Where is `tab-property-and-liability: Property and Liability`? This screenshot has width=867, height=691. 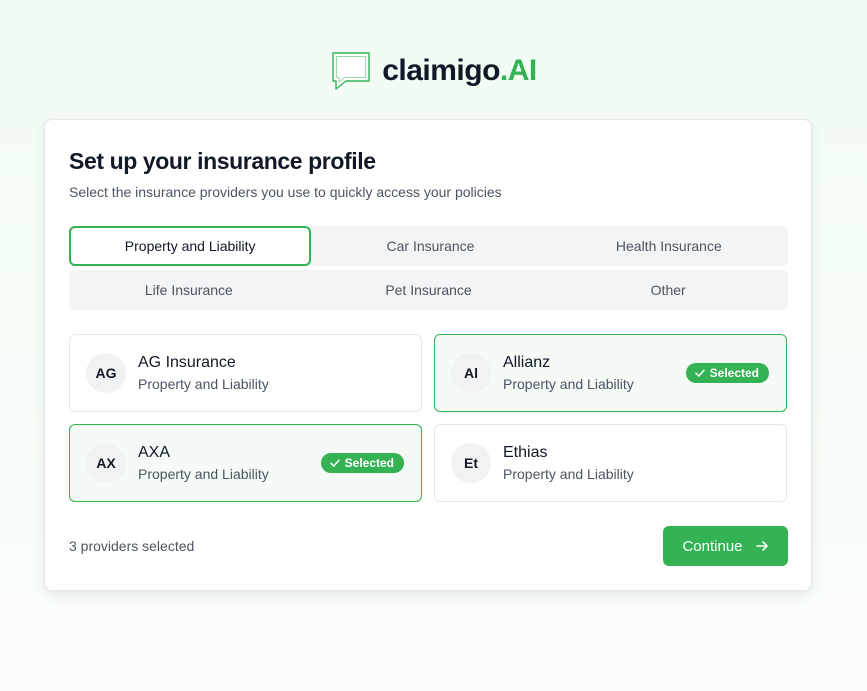 tab-property-and-liability: Property and Liability is located at coordinates (190, 246).